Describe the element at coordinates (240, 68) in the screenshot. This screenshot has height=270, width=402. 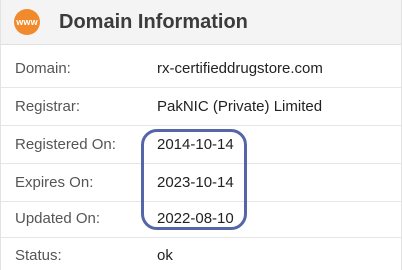
I see `row-value-domain: rx-certifieddrugstore.com` at that location.